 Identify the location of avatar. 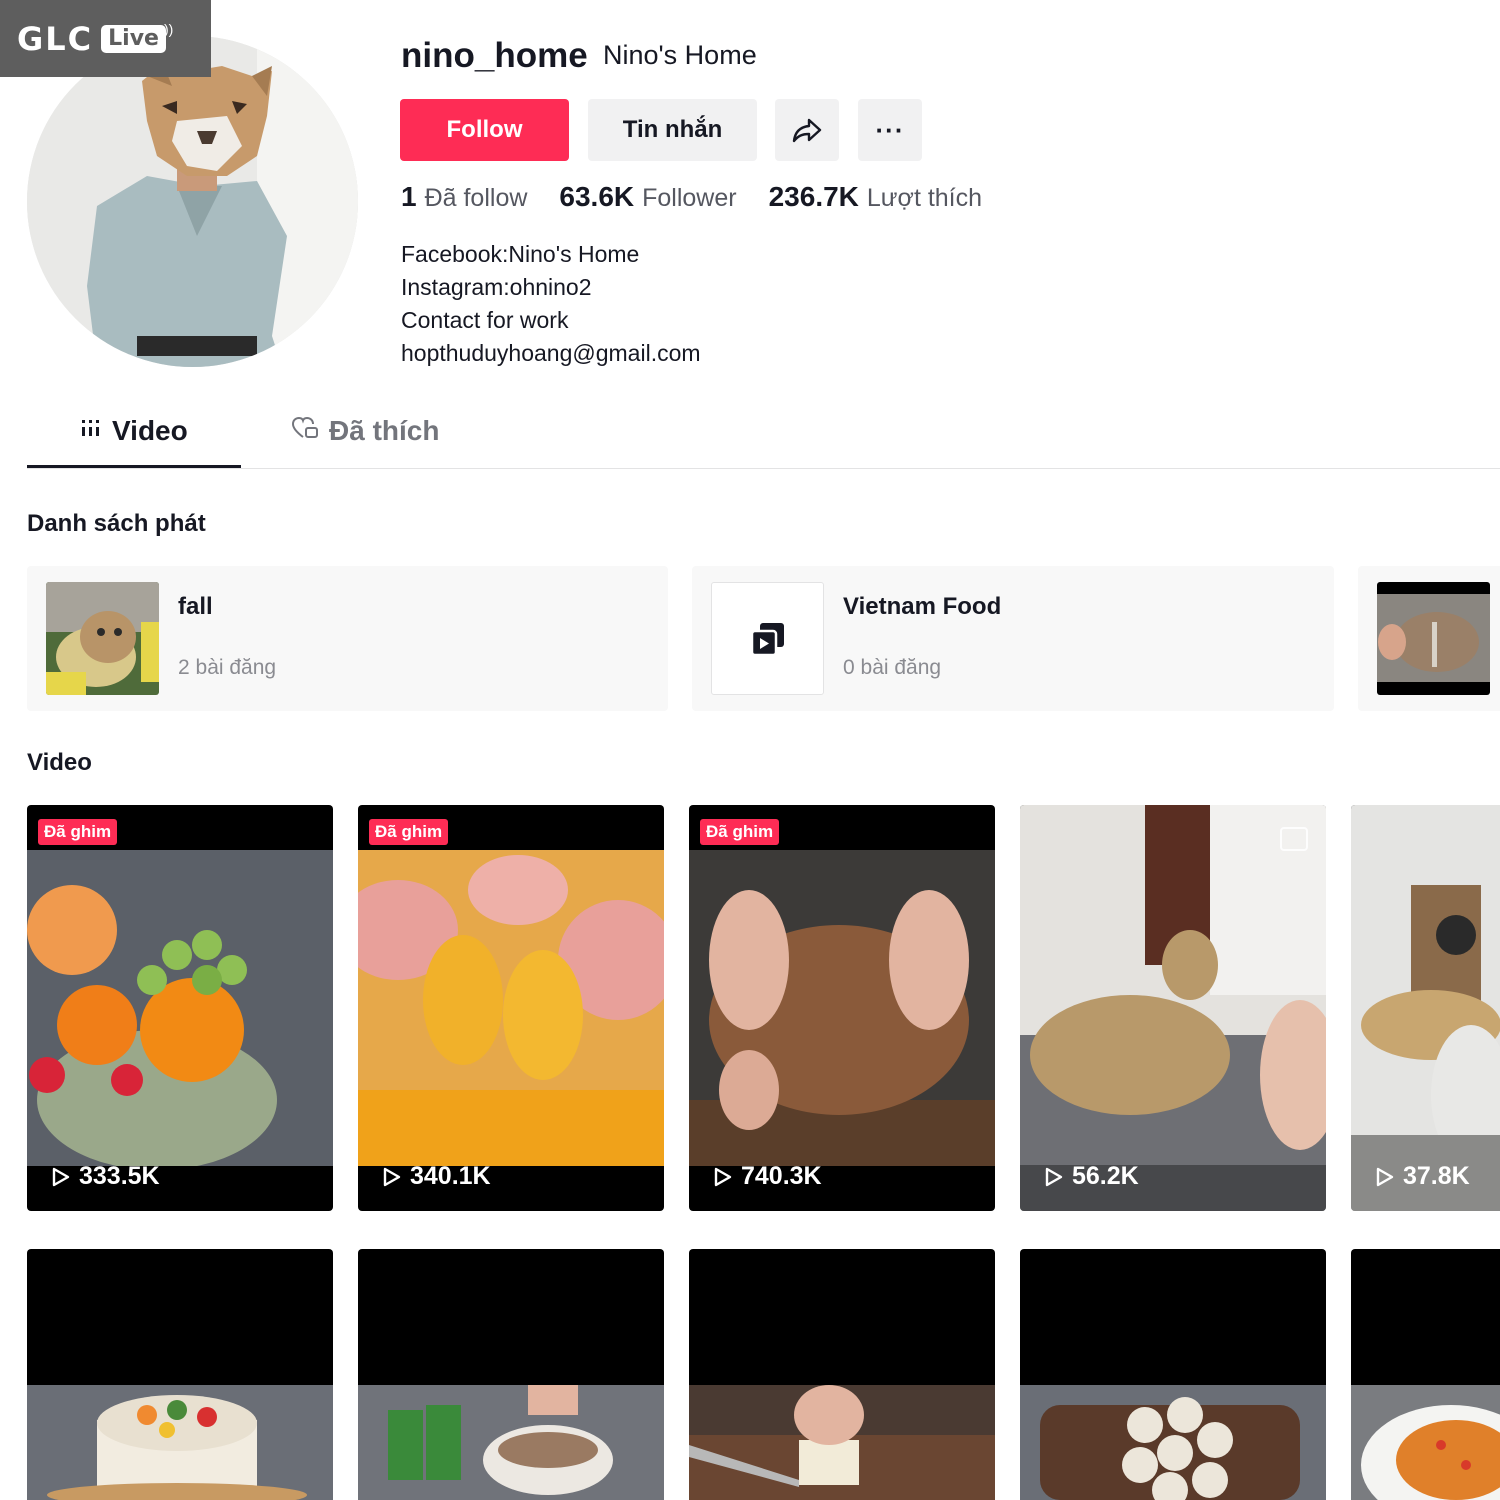
(192, 201).